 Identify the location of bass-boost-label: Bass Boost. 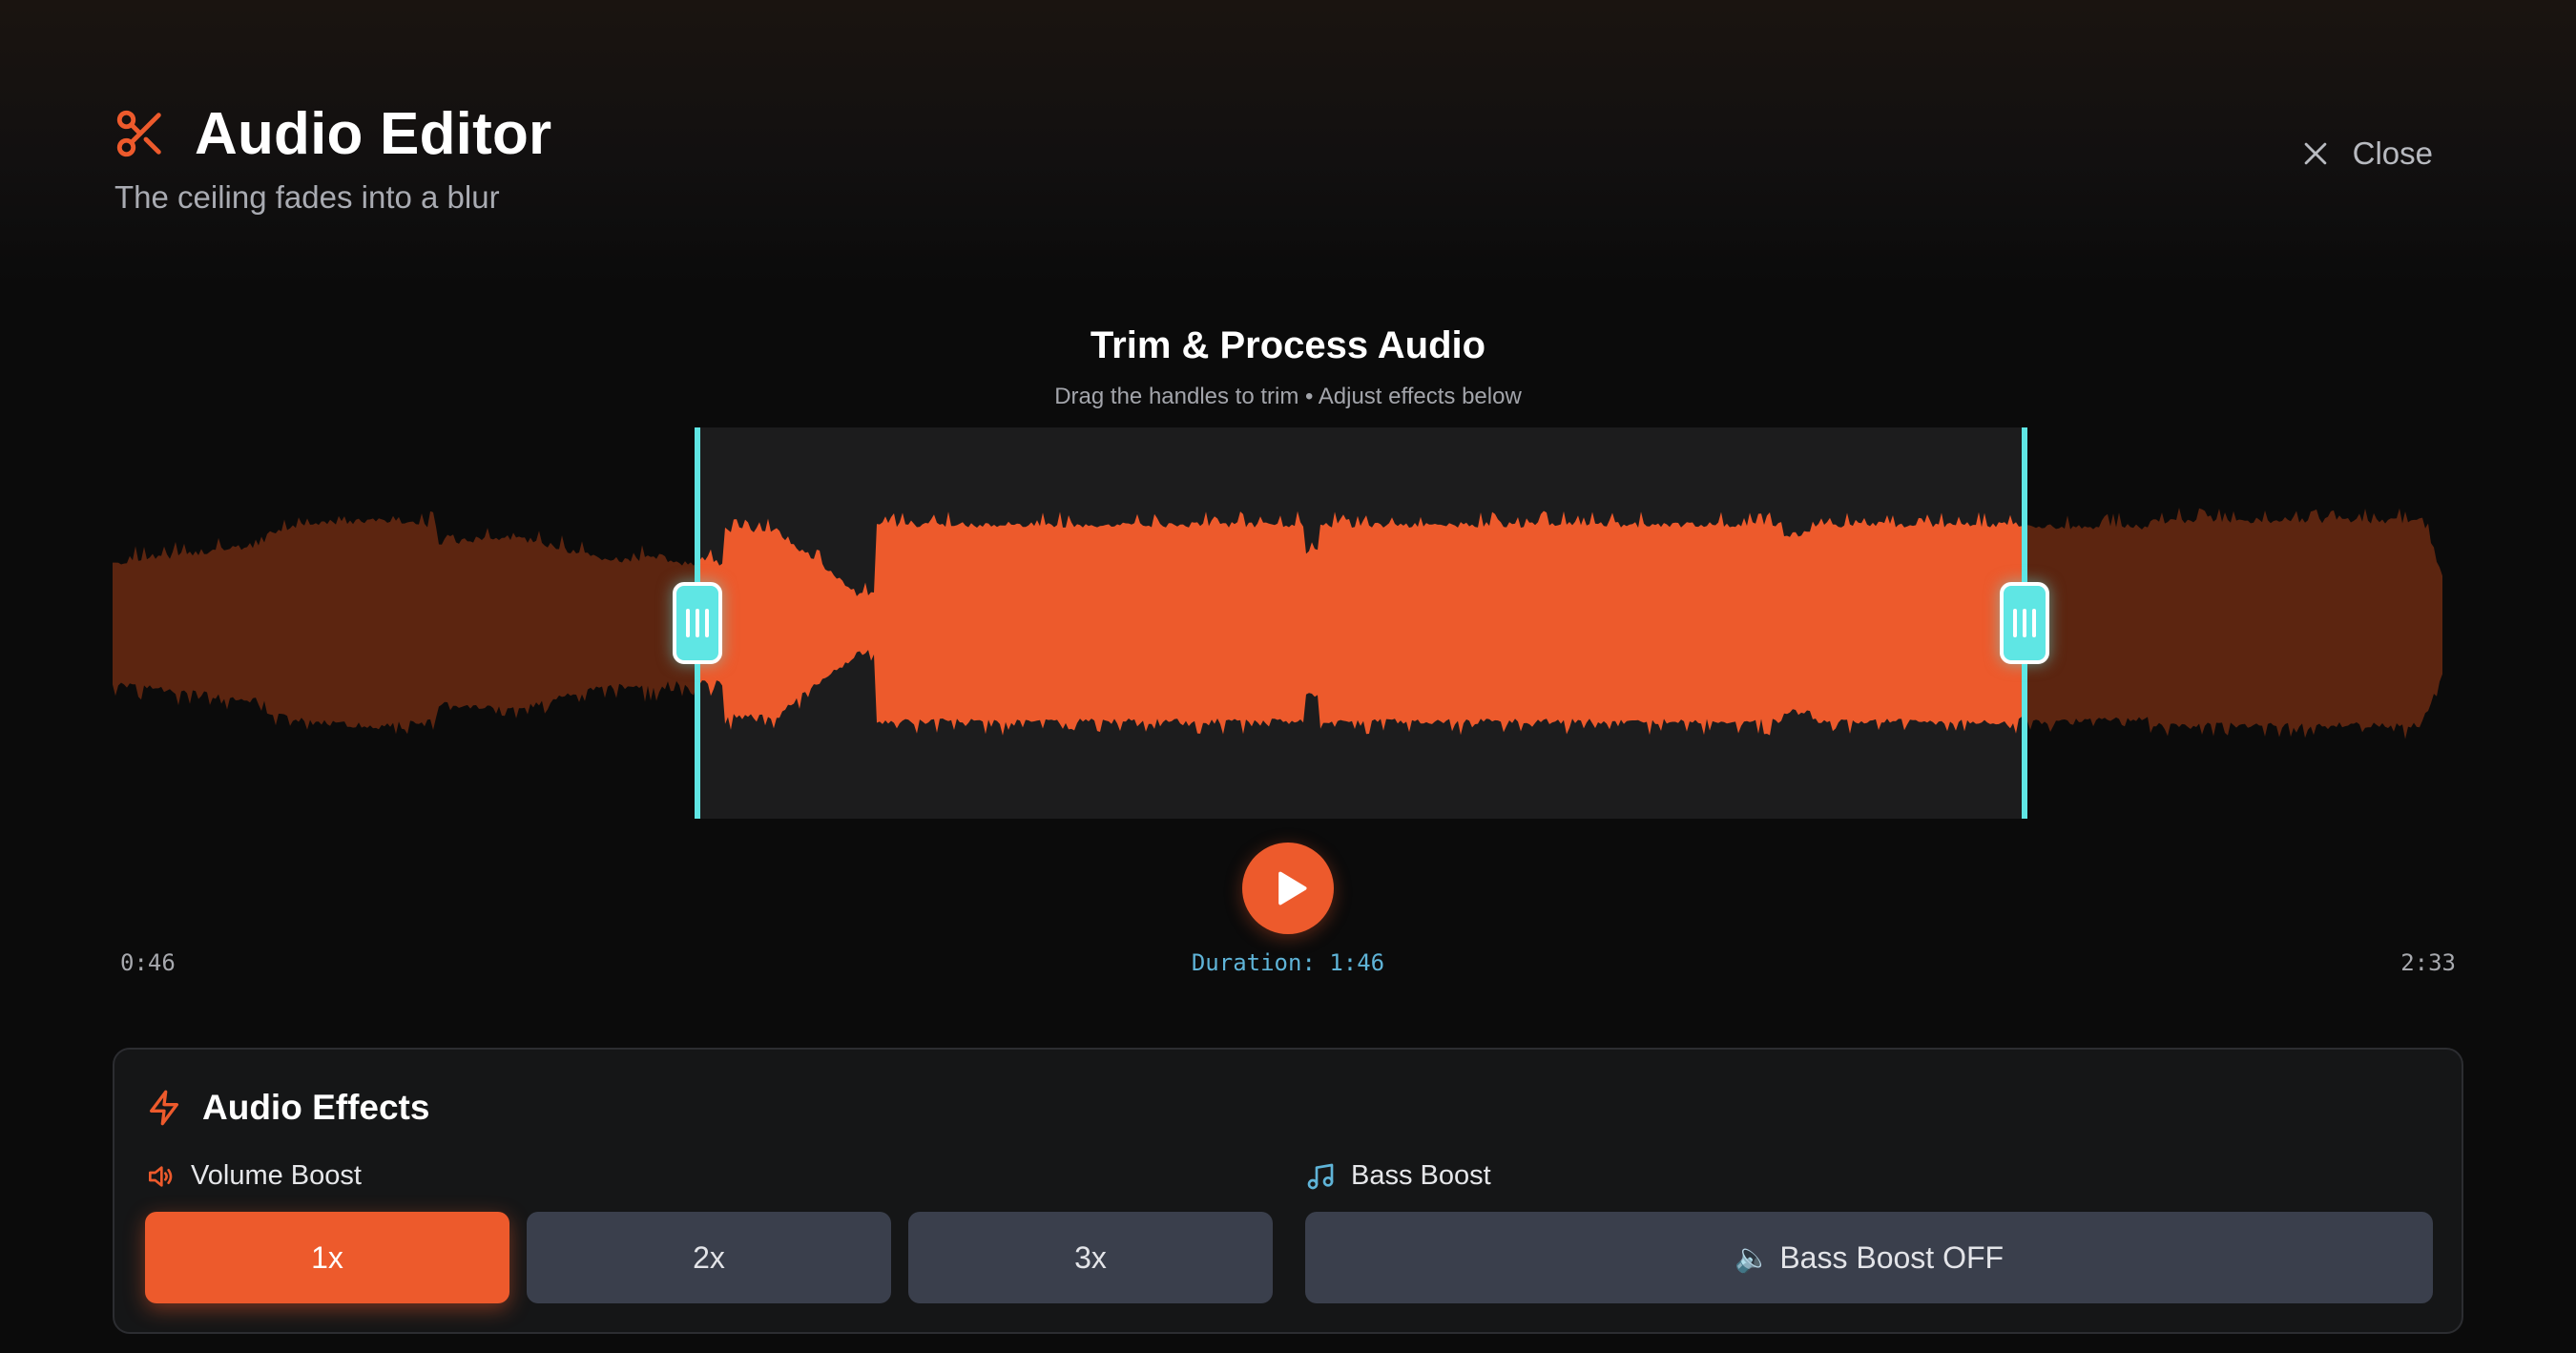
(1398, 1176).